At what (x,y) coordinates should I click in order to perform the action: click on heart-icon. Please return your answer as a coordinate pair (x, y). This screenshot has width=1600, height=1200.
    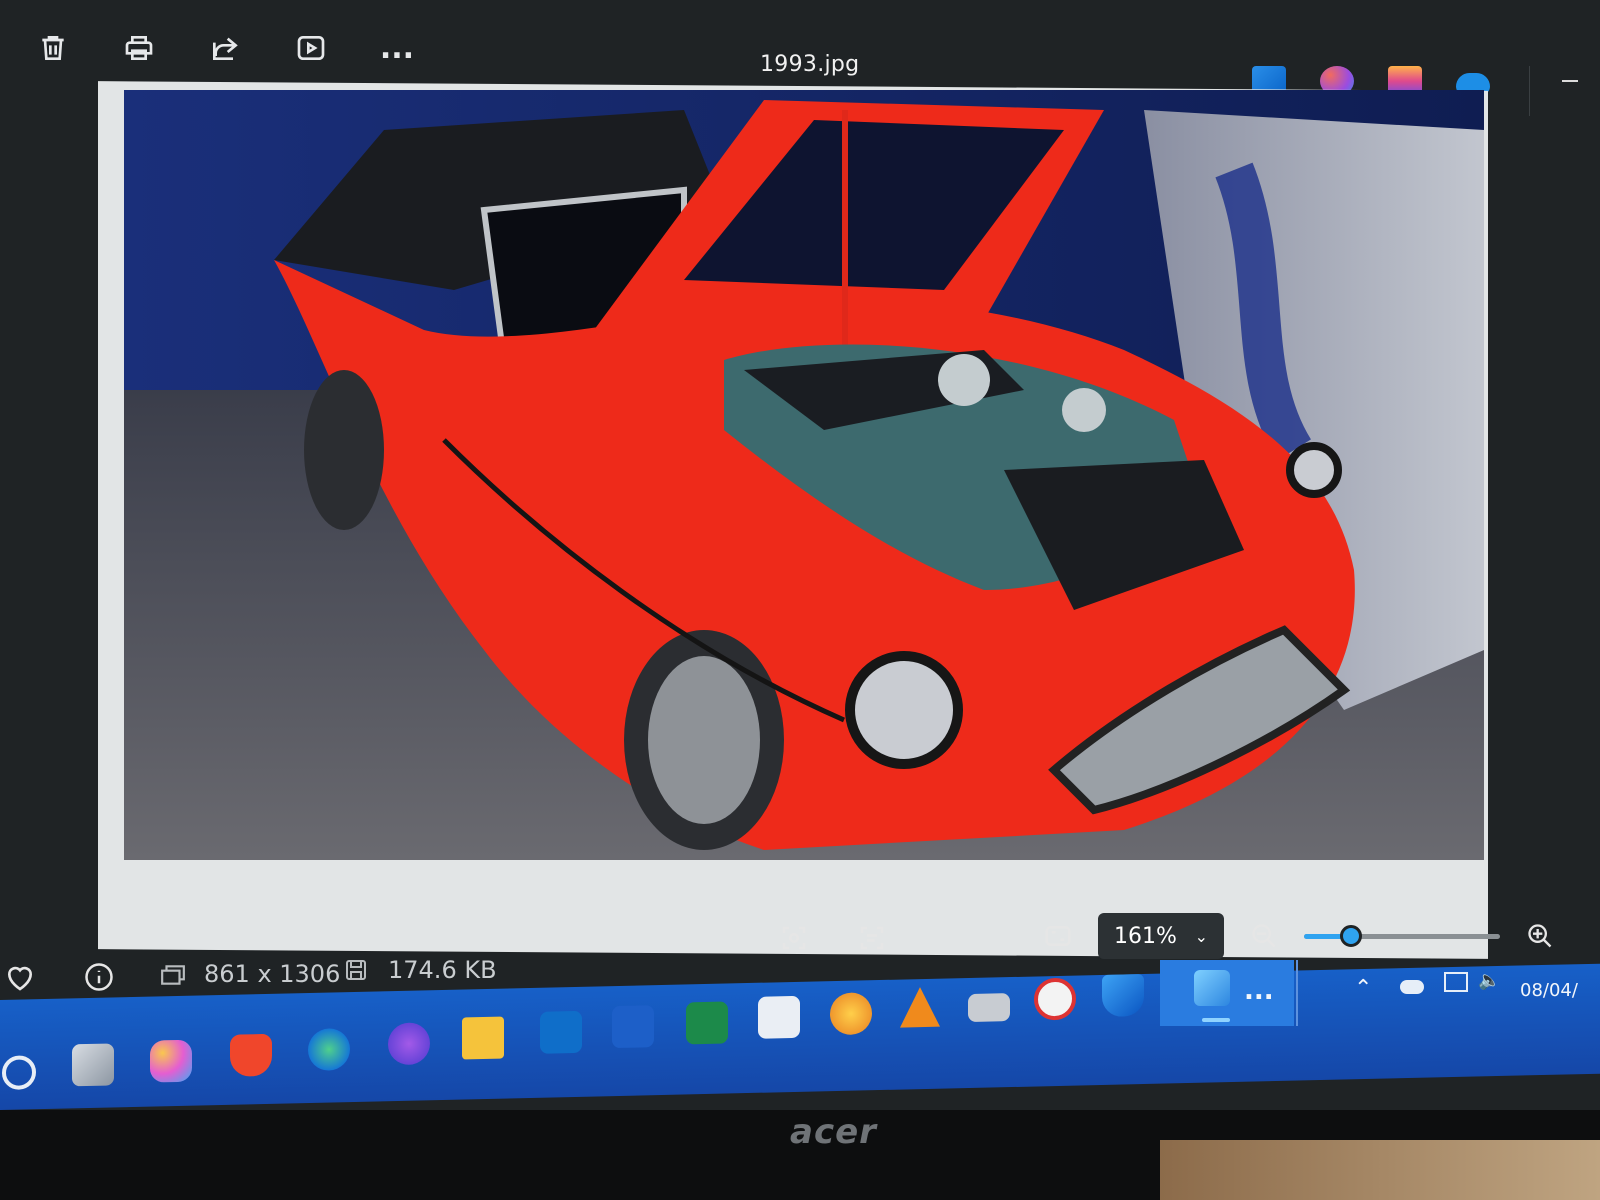
    Looking at the image, I should click on (20, 978).